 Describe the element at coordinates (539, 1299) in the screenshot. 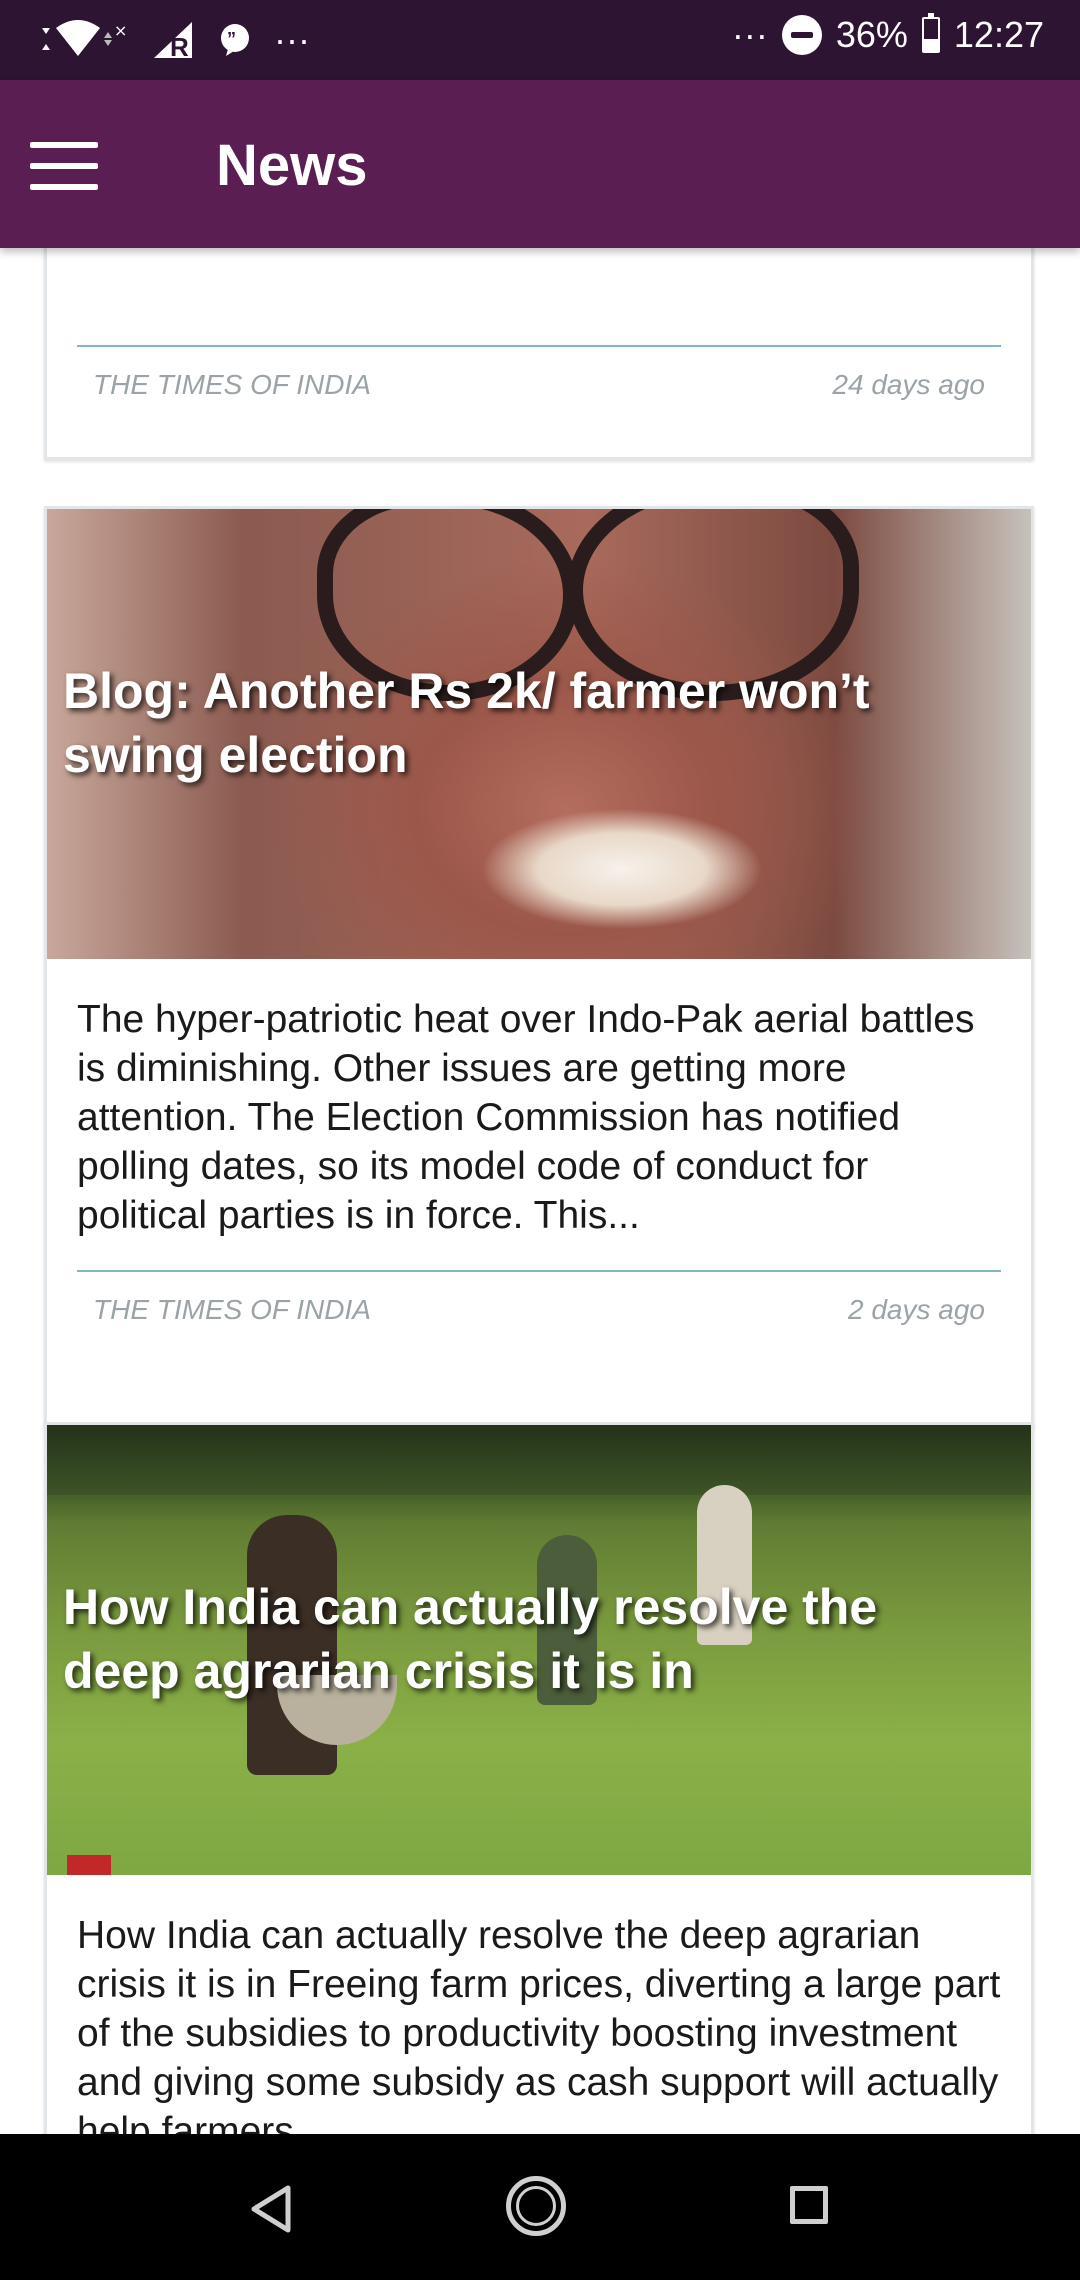

I see `card-meta: THE TIMES OF INDIA 2 days ago` at that location.